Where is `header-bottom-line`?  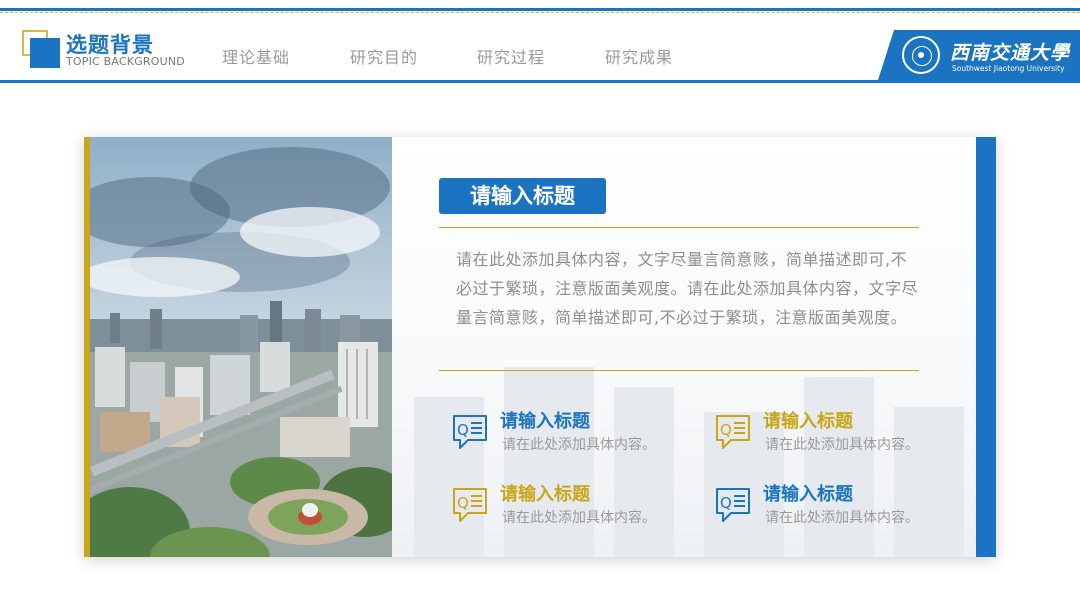
header-bottom-line is located at coordinates (540, 81).